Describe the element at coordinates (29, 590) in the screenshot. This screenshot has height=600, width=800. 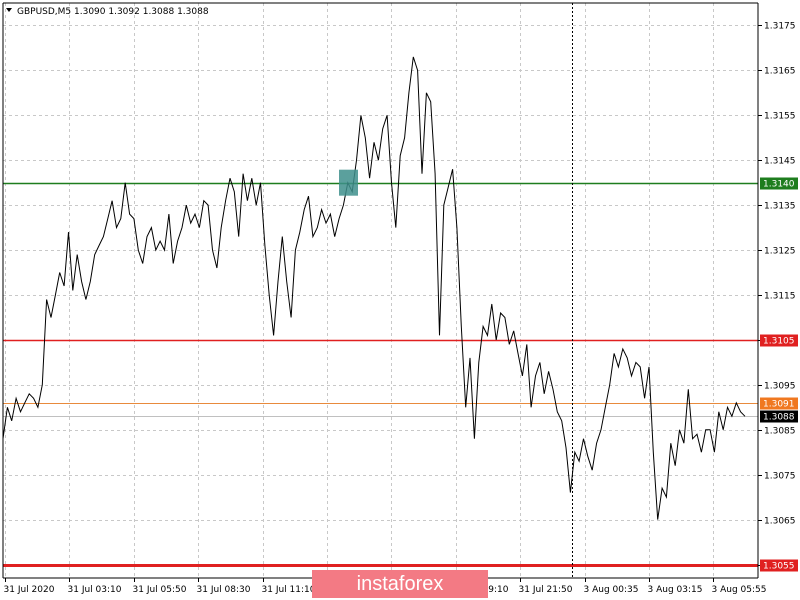
I see `x-tick-label: 31 Jul 2020` at that location.